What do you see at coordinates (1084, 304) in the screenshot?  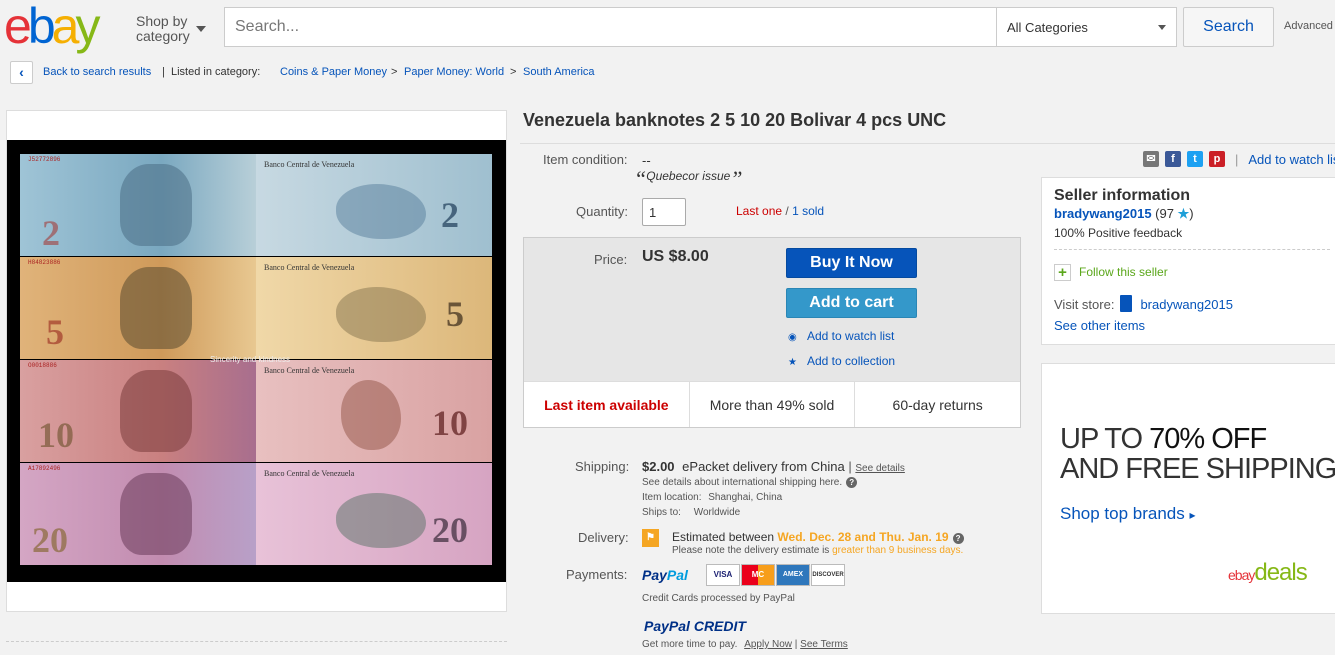 I see `visit-store-label: Visit store:` at bounding box center [1084, 304].